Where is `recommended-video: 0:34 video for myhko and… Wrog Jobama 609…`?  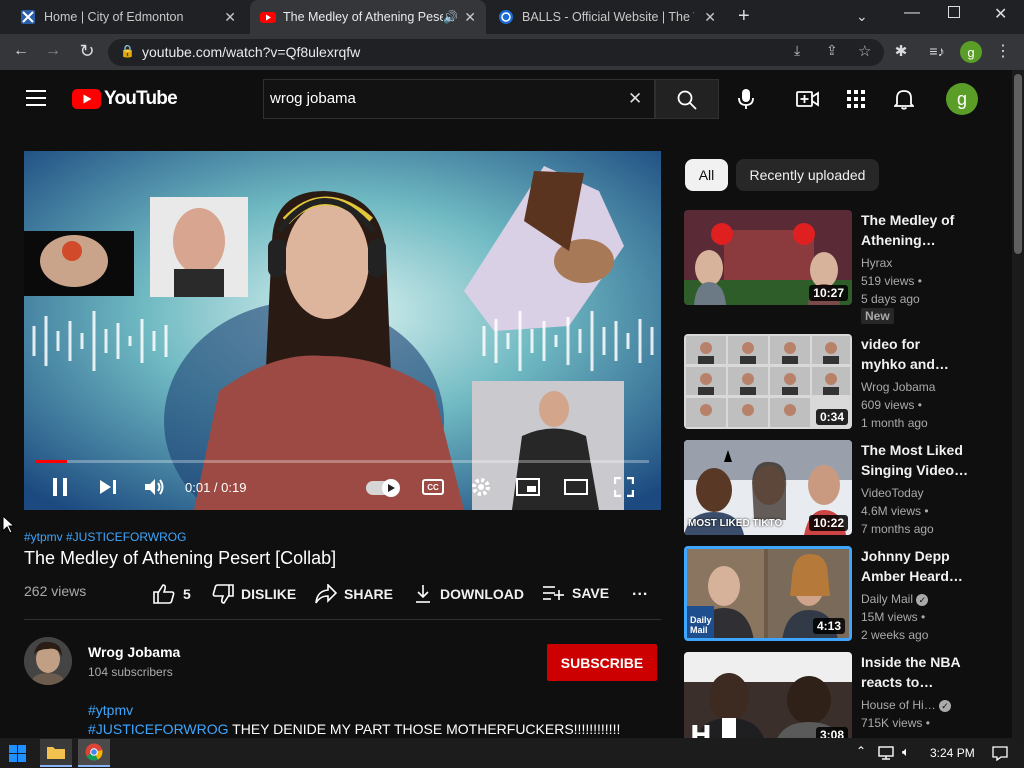 recommended-video: 0:34 video for myhko and… Wrog Jobama 609… is located at coordinates (844, 384).